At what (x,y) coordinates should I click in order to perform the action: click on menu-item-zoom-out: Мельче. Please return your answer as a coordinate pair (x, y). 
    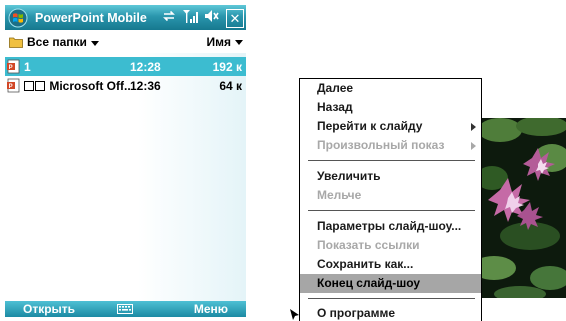
    Looking at the image, I should click on (390, 195).